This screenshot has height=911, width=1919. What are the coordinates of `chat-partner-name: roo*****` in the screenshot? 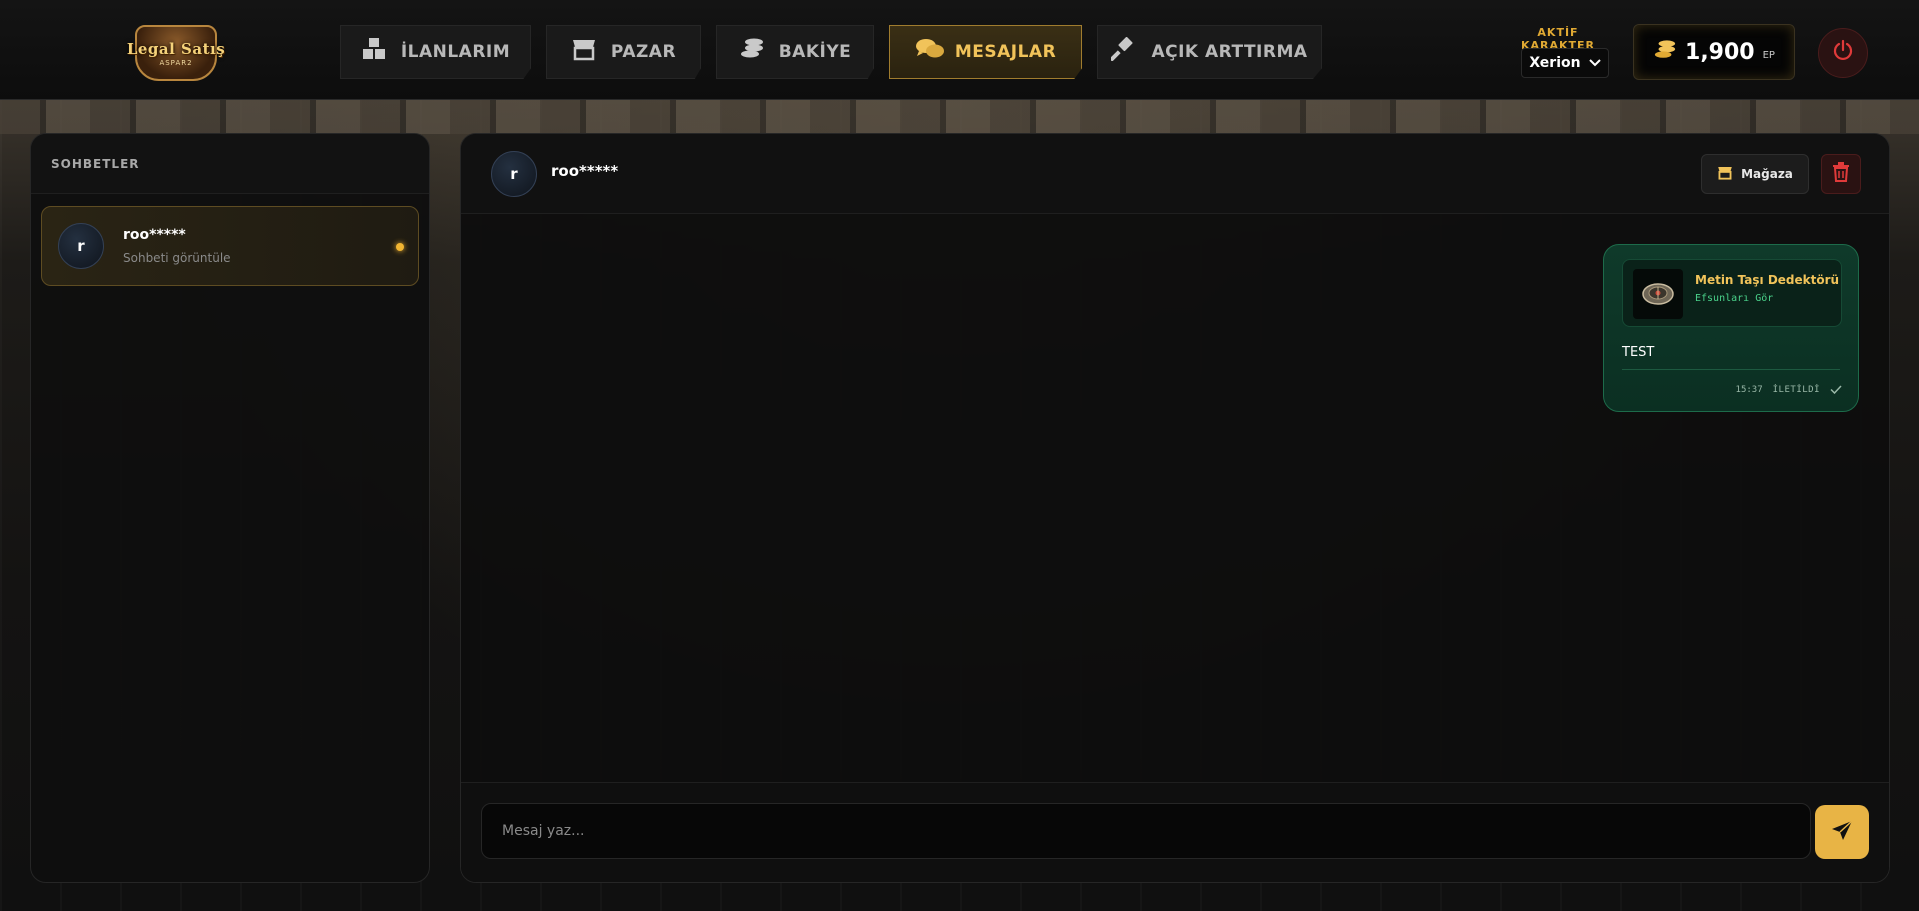 It's located at (585, 171).